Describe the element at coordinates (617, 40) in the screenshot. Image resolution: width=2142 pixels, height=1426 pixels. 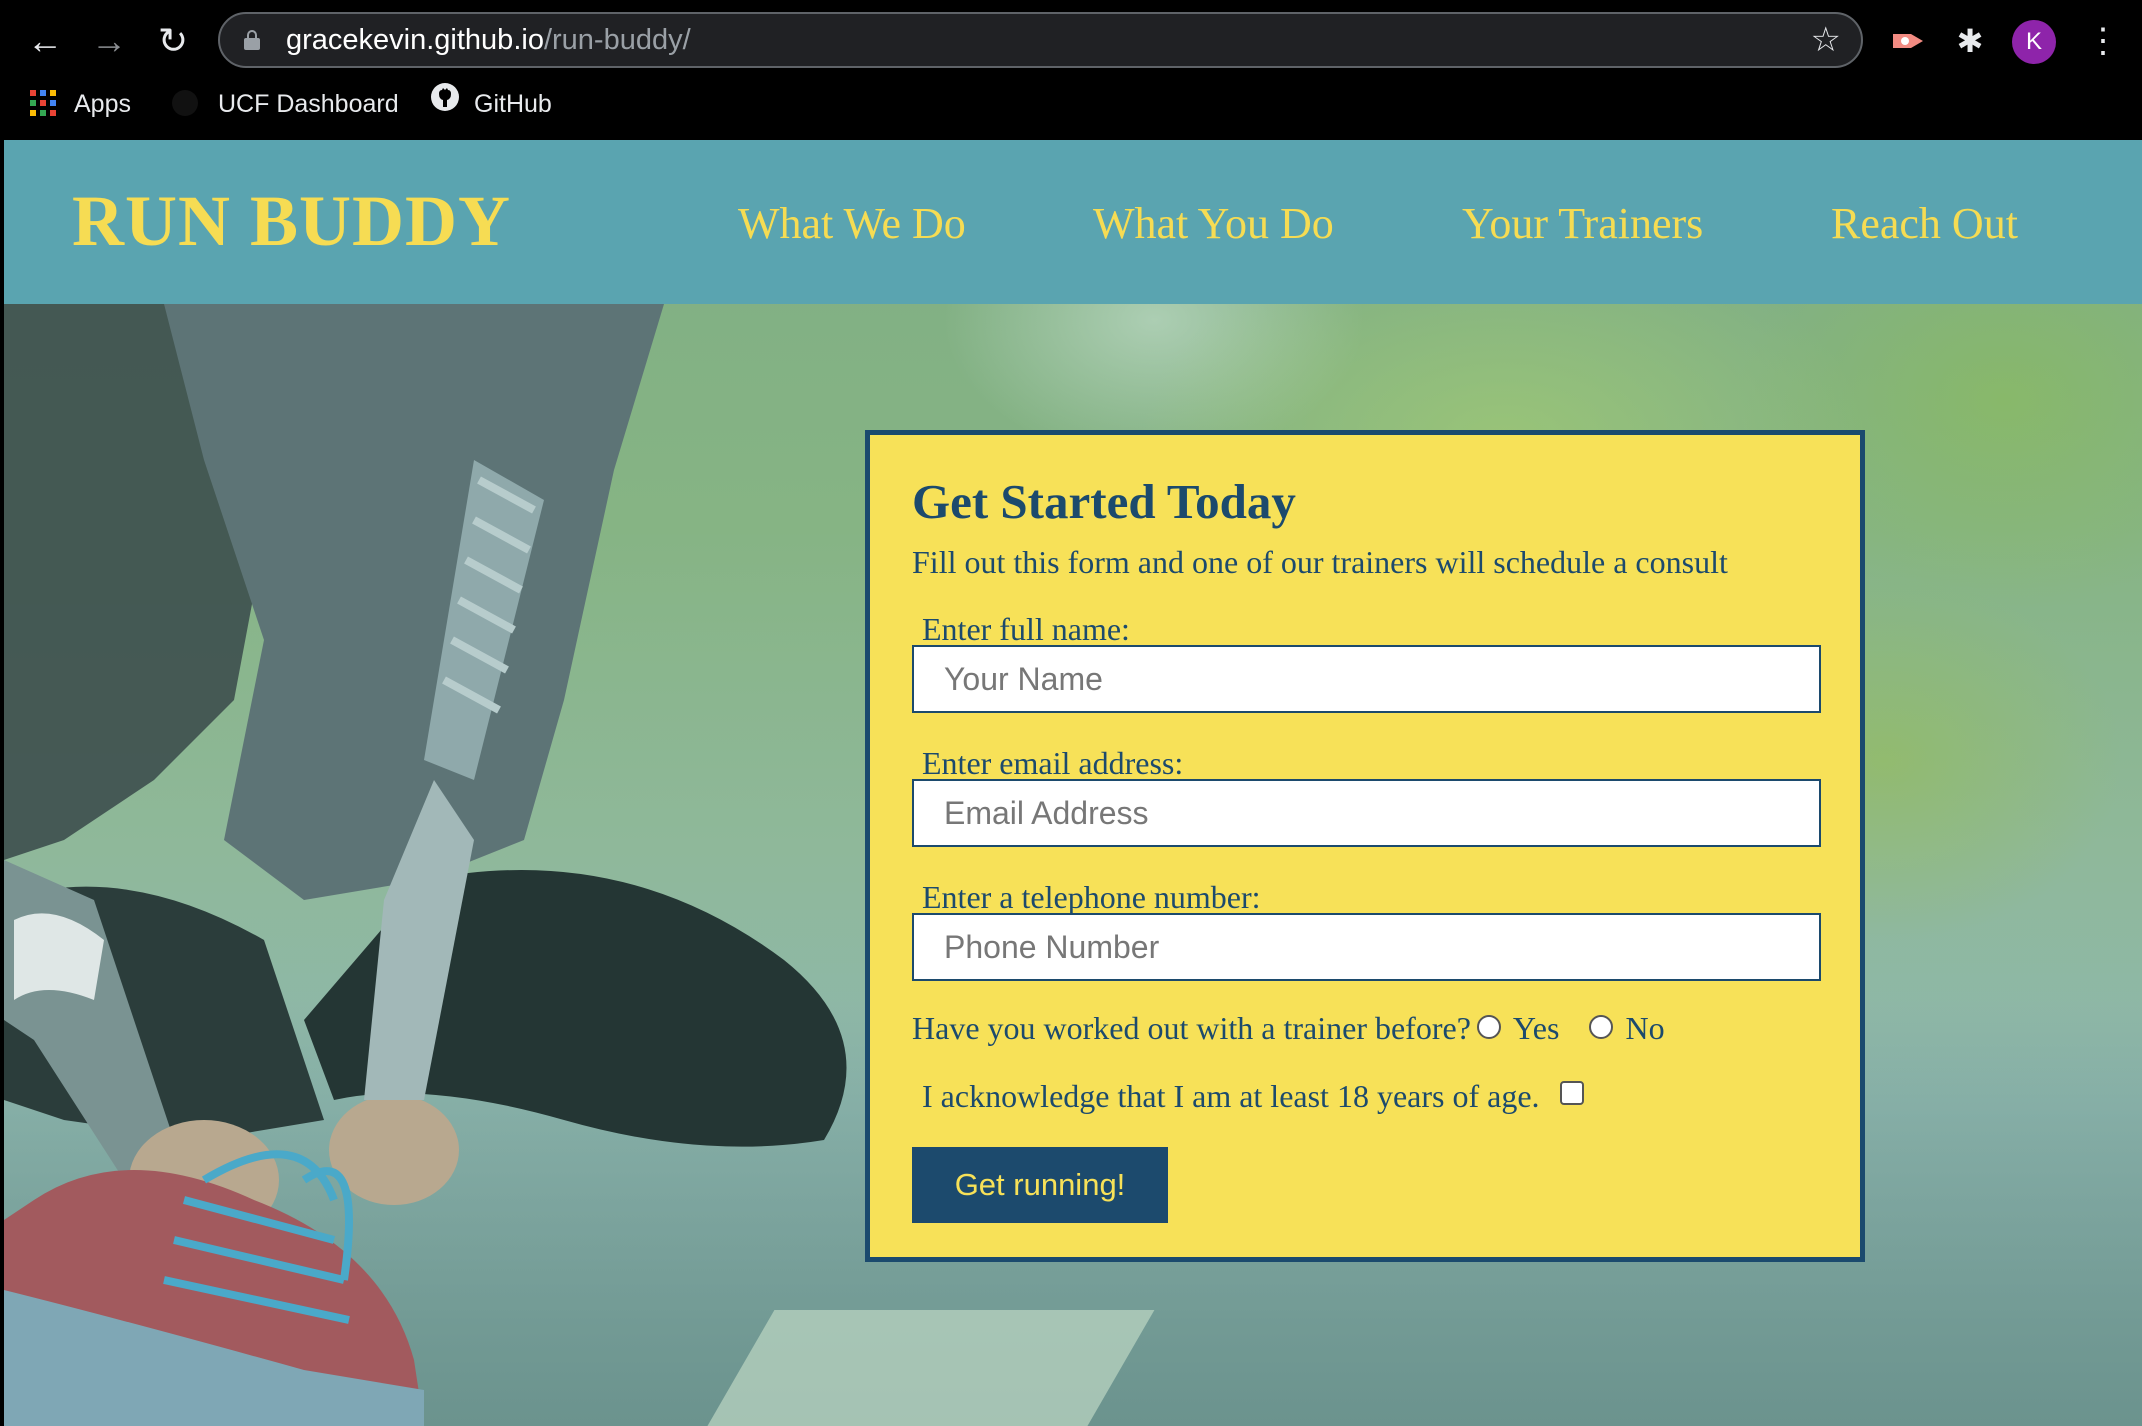
I see `url-path: /run-buddy/` at that location.